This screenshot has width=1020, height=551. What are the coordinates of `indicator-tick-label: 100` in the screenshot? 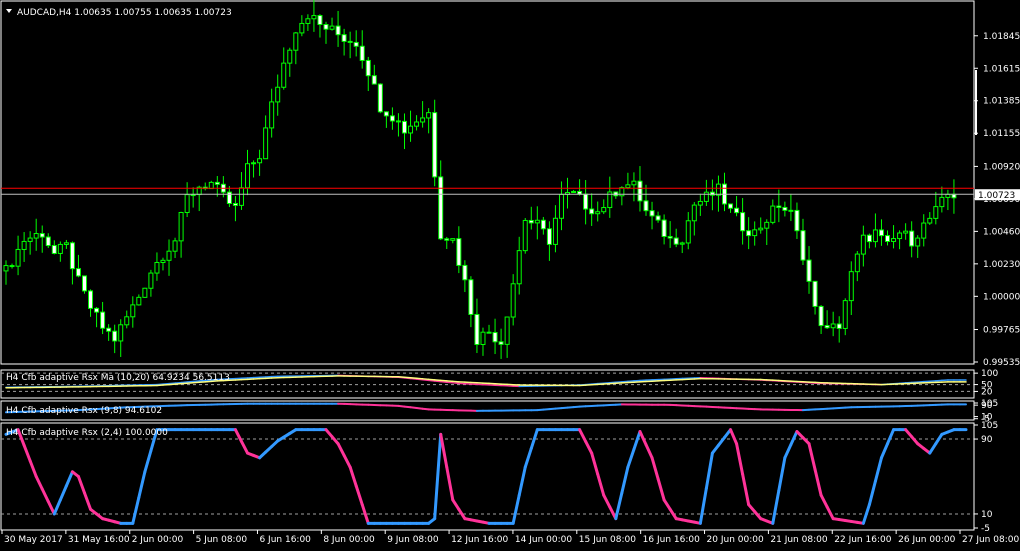 It's located at (989, 374).